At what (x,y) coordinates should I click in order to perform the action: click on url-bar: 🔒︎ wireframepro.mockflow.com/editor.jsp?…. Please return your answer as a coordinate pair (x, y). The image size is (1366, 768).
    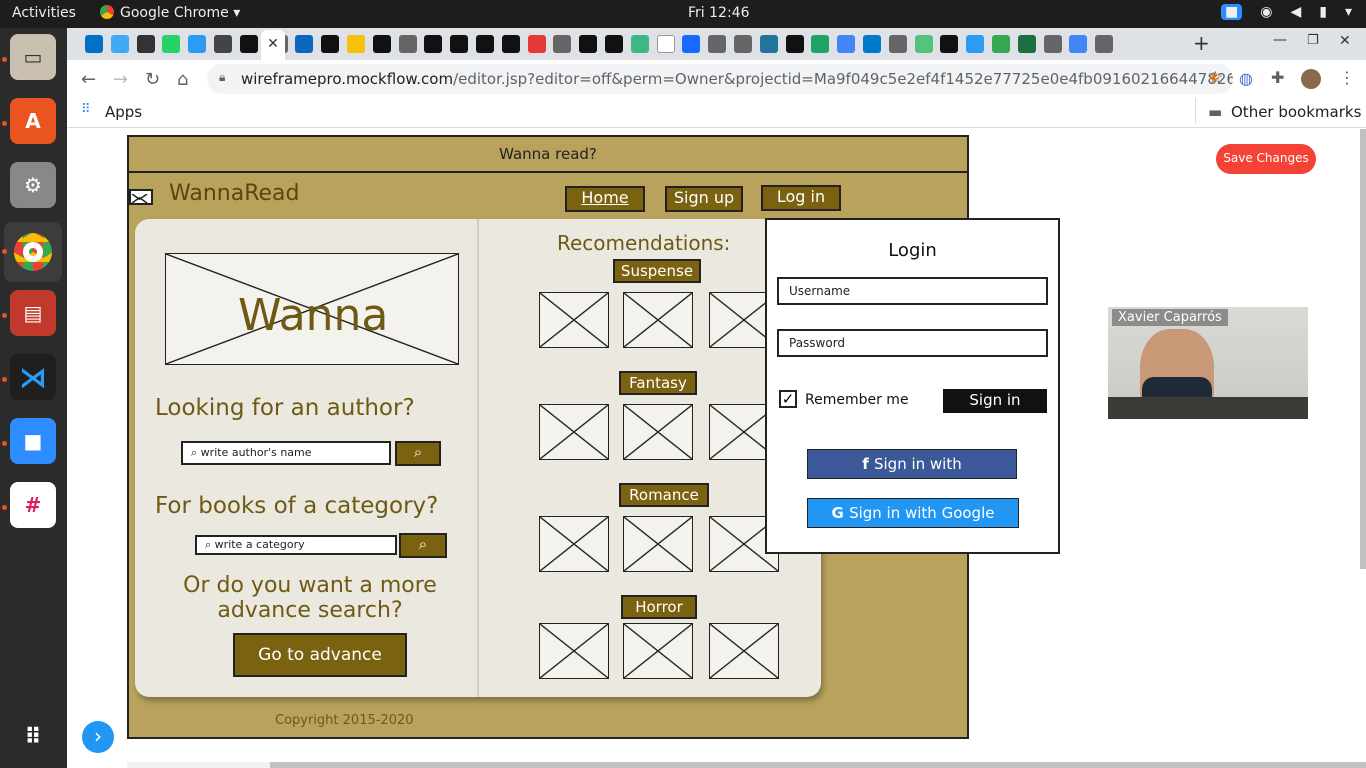
    Looking at the image, I should click on (720, 79).